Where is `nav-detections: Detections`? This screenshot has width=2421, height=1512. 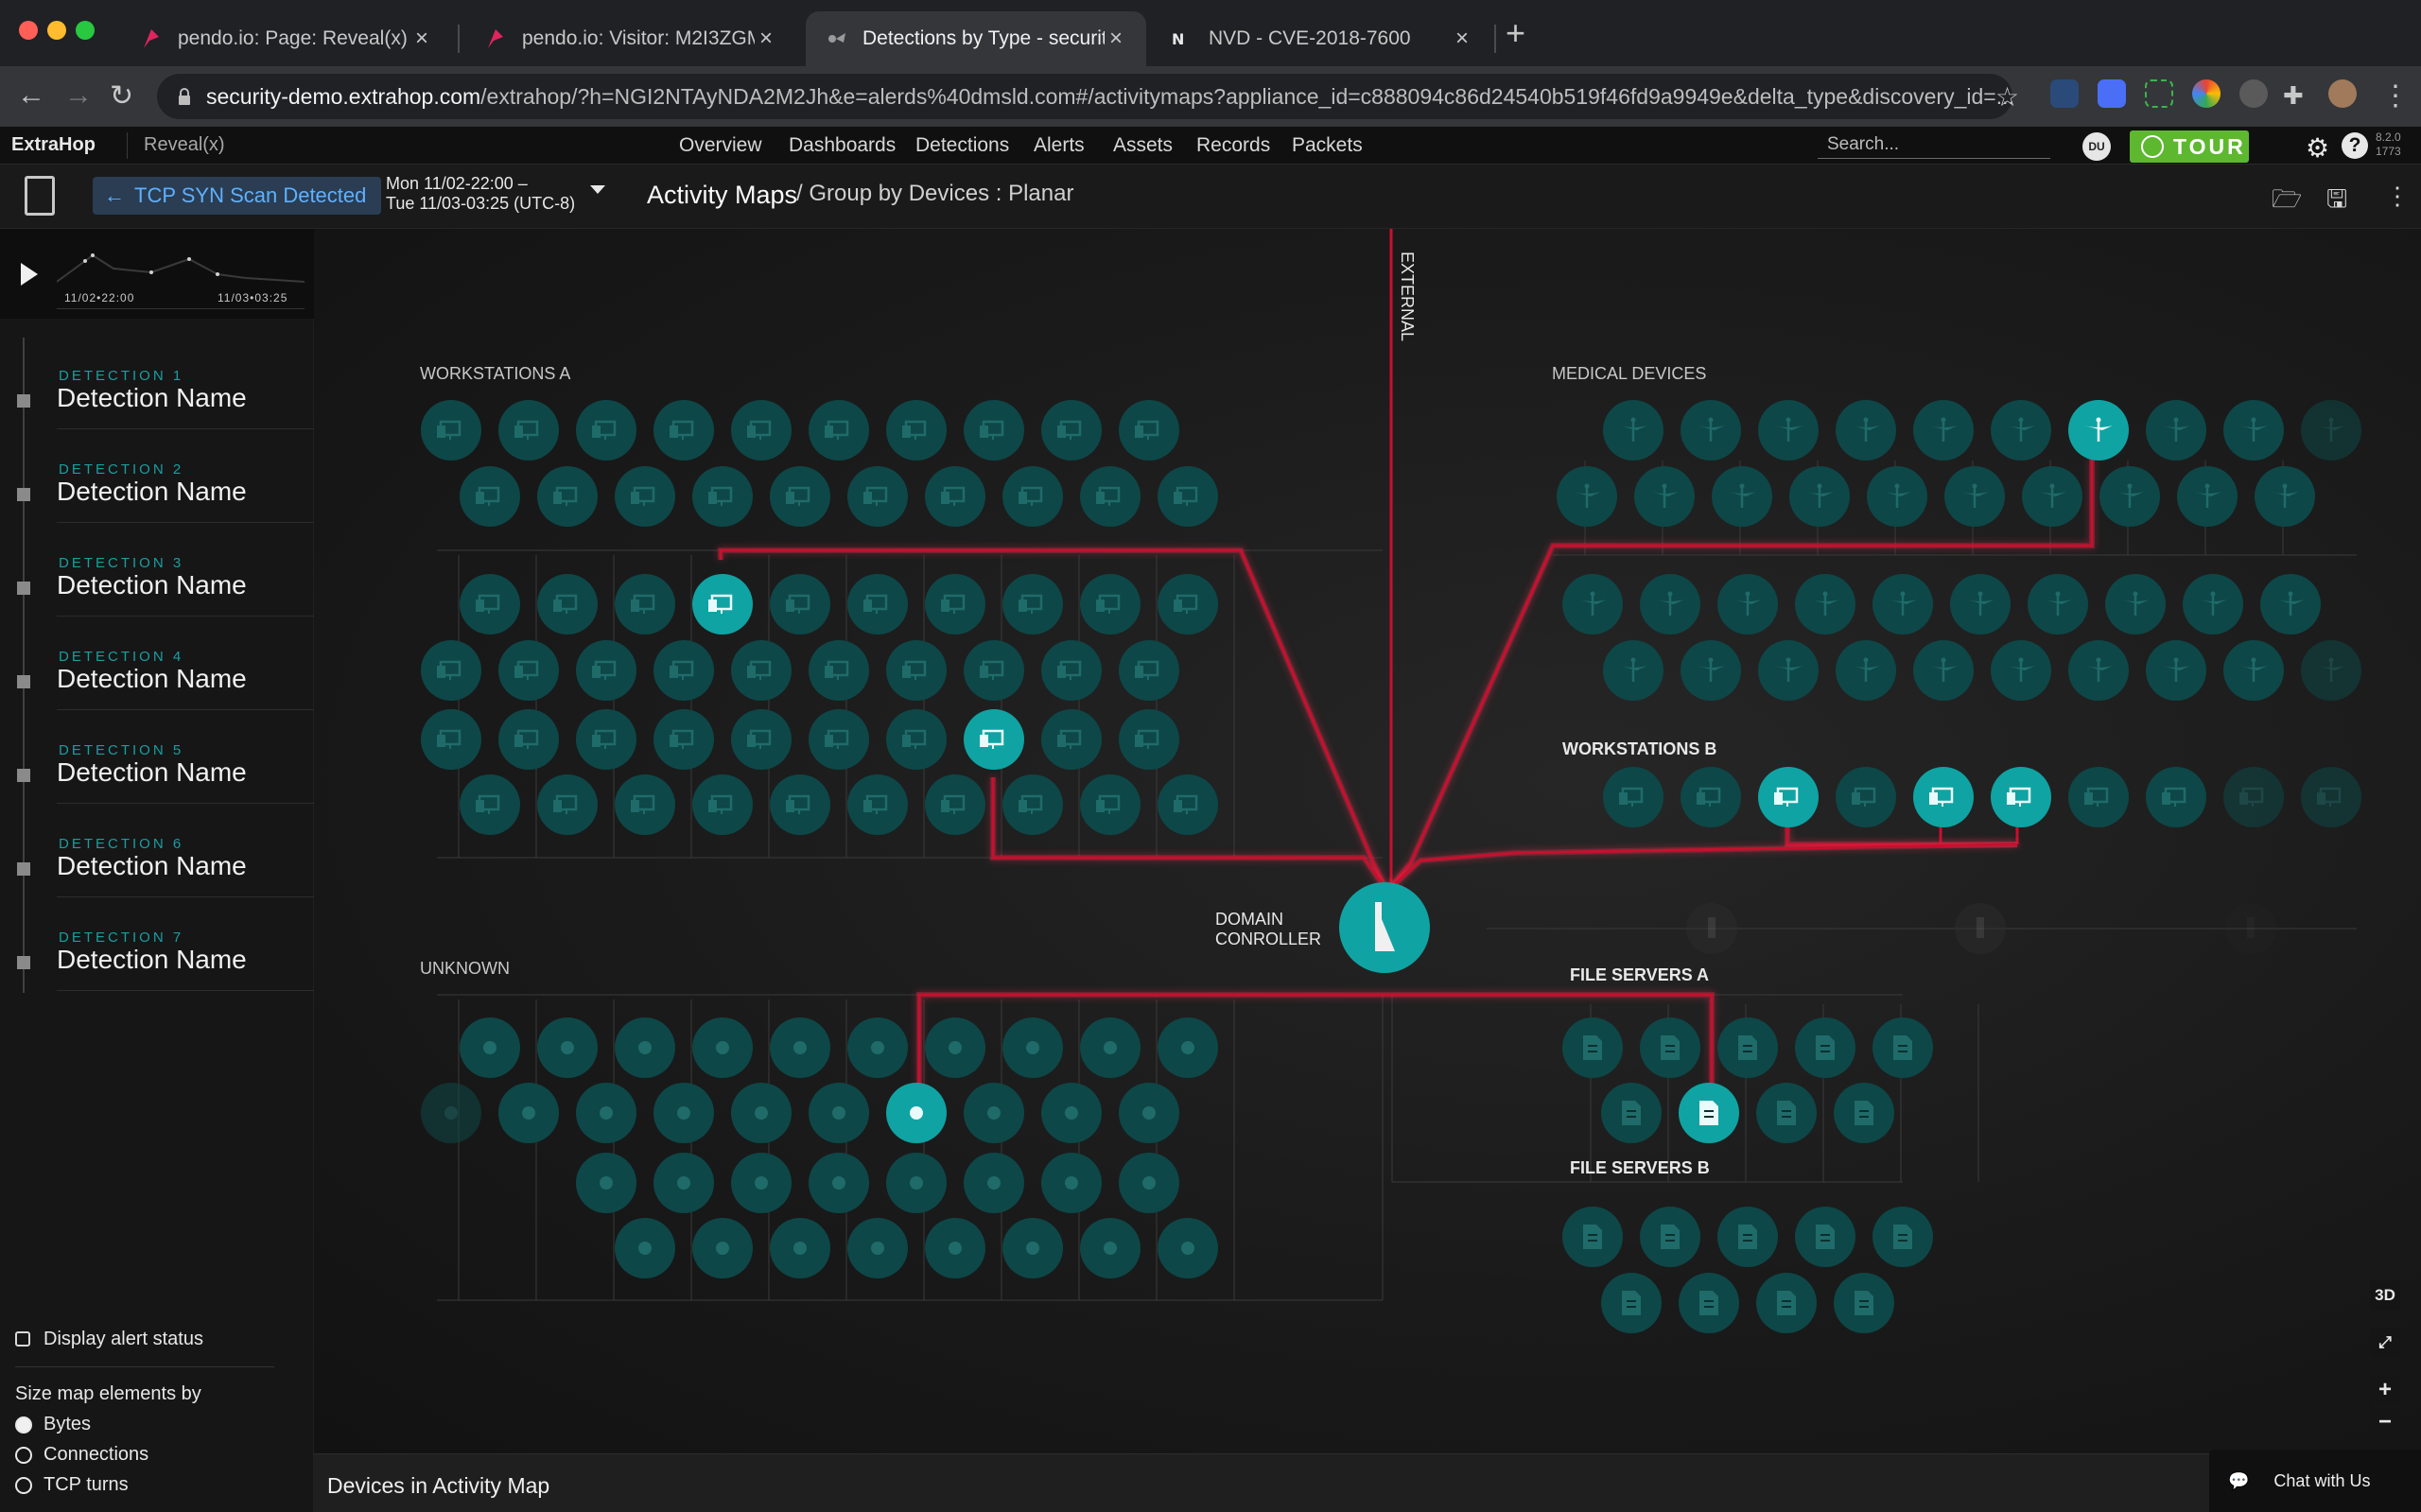
nav-detections: Detections is located at coordinates (962, 146).